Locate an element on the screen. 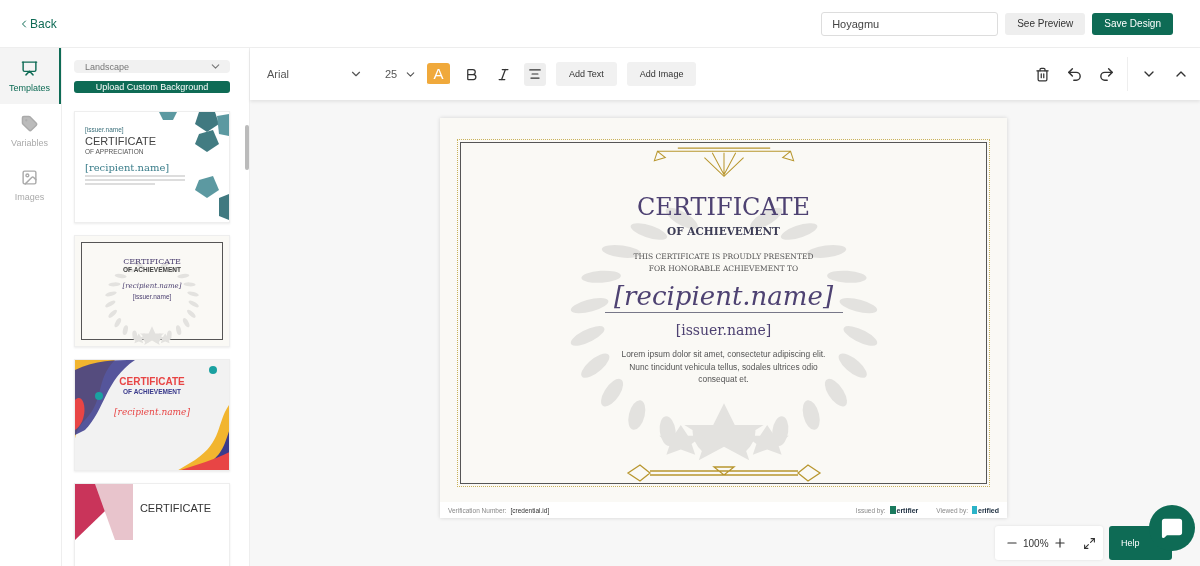  expand-icon is located at coordinates (1090, 543).